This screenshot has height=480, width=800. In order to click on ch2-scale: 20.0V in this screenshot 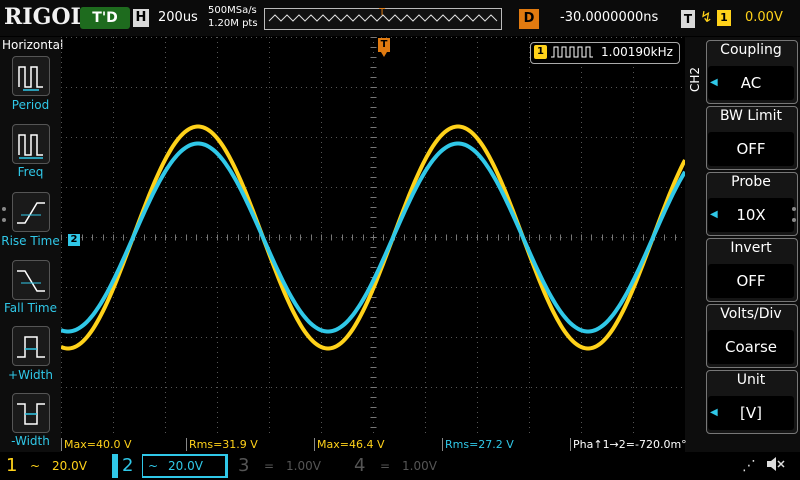, I will do `click(185, 466)`.